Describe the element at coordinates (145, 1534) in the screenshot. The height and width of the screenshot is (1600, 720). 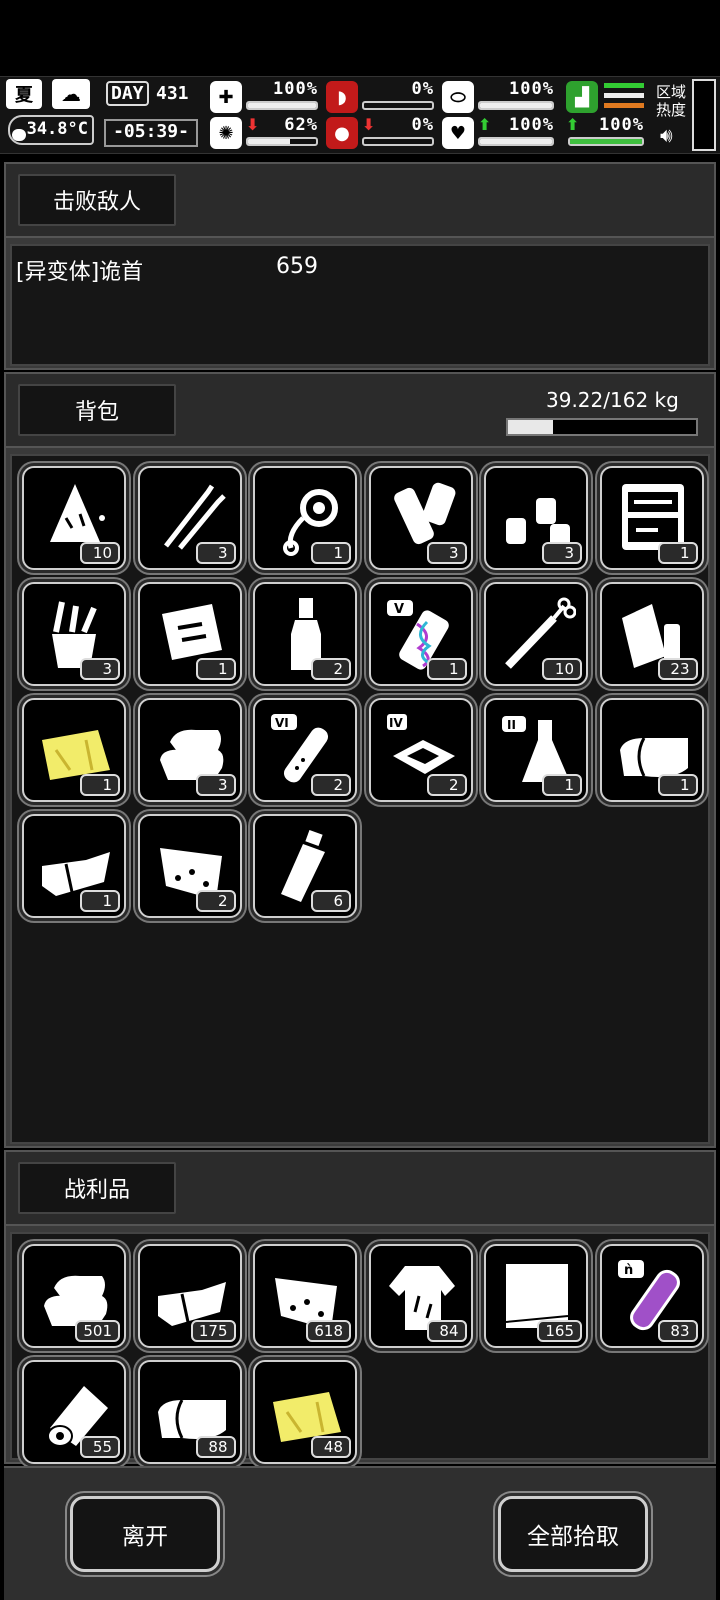
I see `leave-button: 离开` at that location.